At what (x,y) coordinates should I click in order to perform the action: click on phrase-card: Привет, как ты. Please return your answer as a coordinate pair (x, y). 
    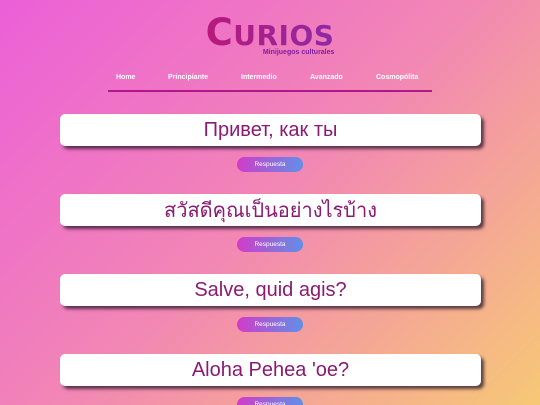
    Looking at the image, I should click on (270, 130).